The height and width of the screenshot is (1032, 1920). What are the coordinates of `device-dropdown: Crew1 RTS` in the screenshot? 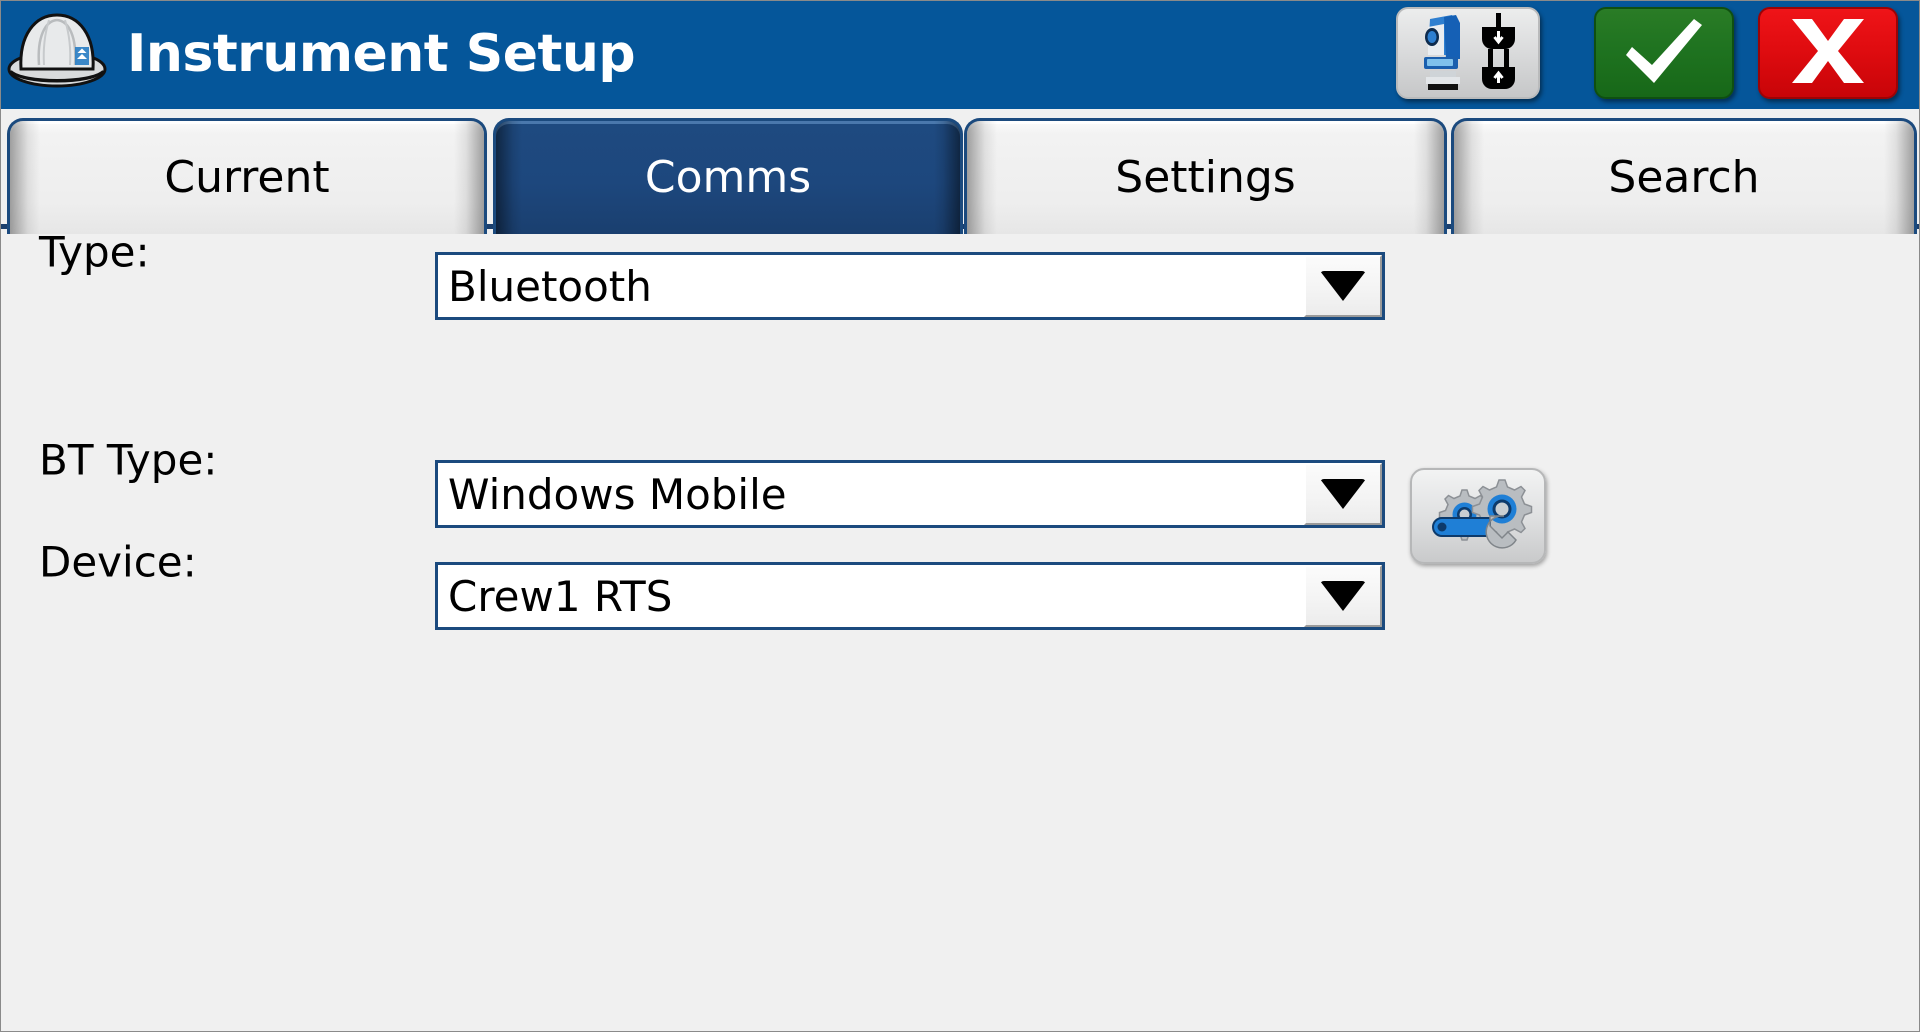 It's located at (910, 596).